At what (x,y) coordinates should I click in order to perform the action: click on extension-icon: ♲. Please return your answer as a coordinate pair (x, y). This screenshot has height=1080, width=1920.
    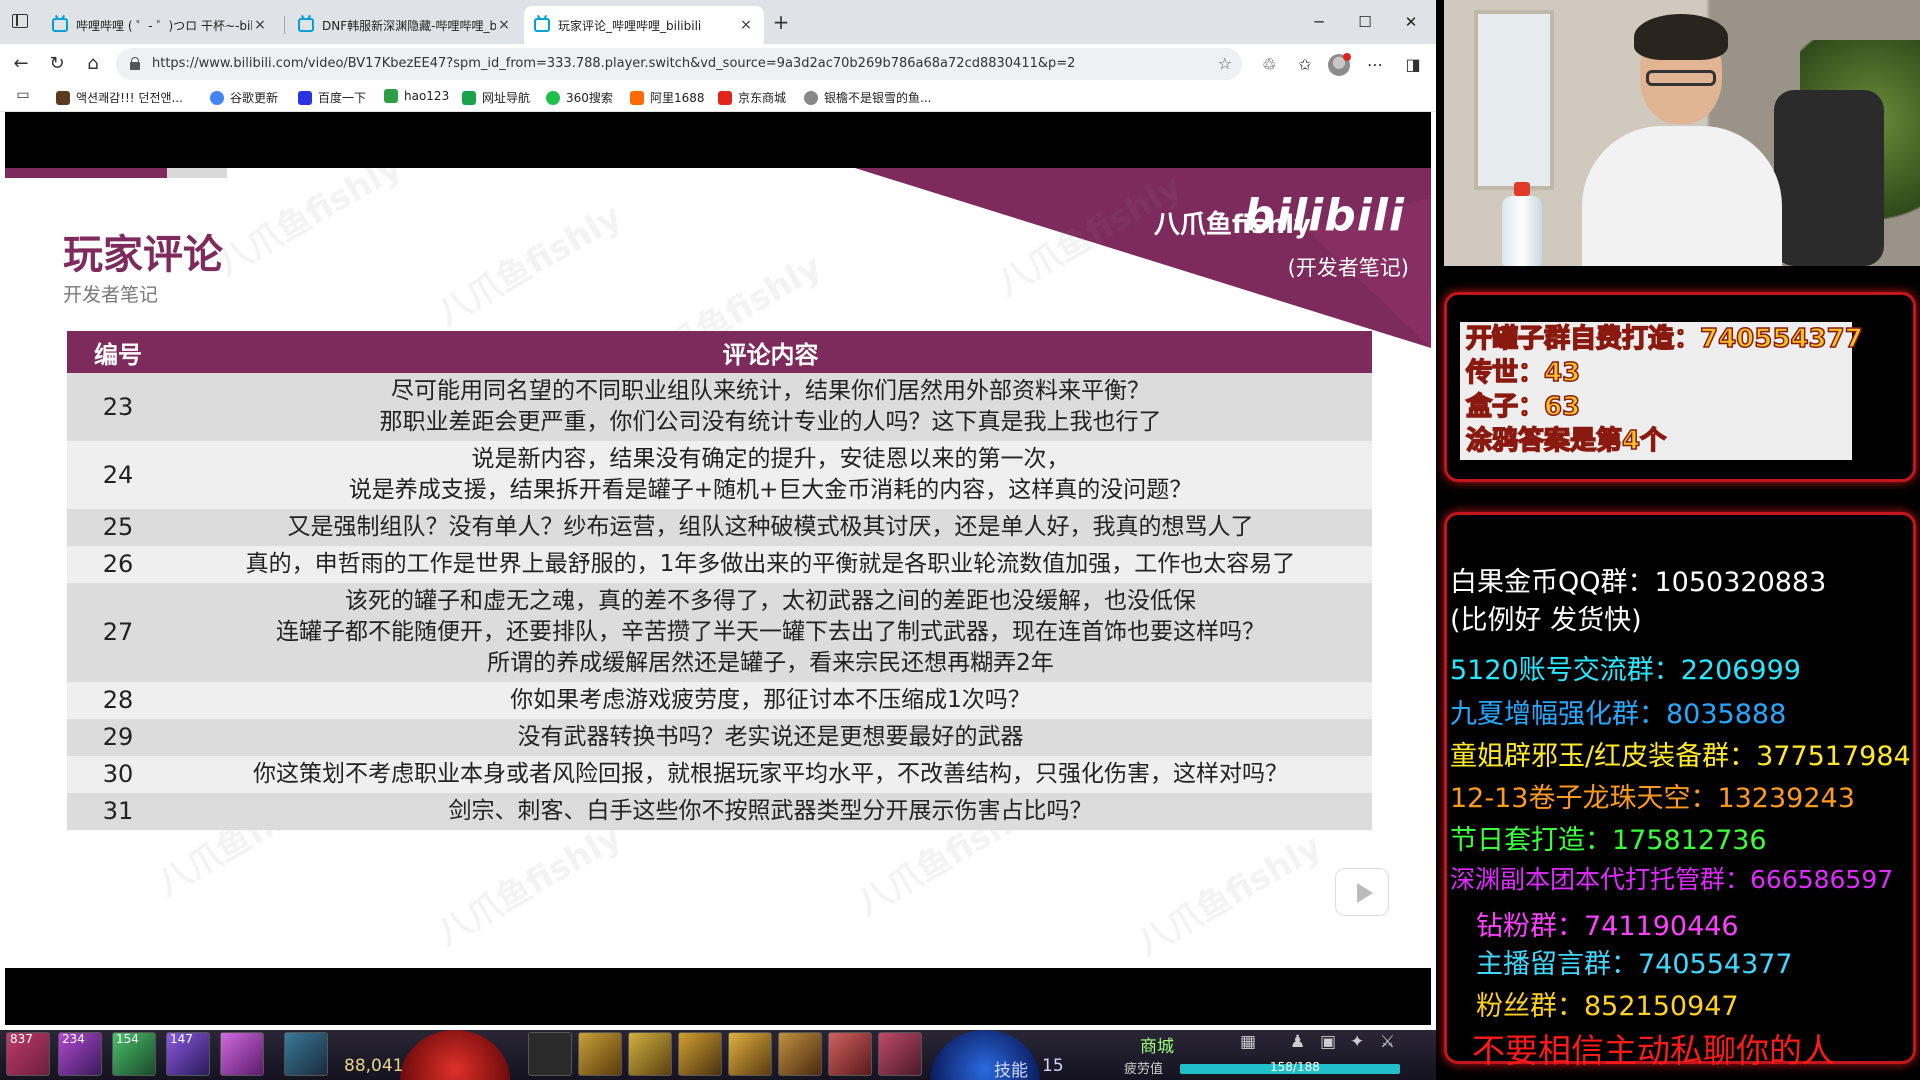
    Looking at the image, I should click on (1269, 65).